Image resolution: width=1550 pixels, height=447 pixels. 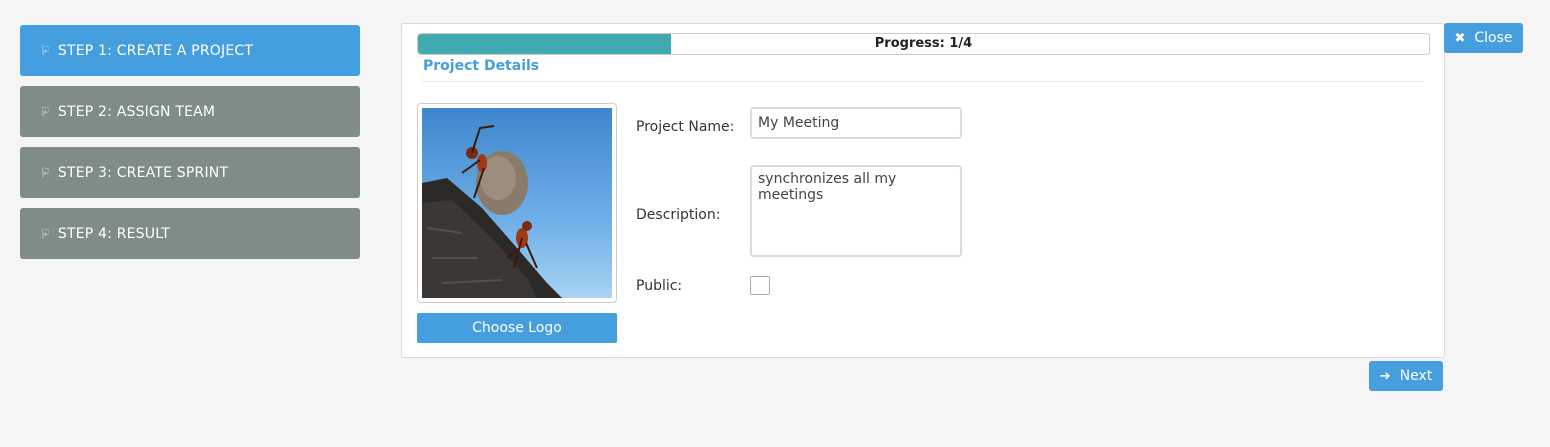 I want to click on description-label: Description:, so click(x=678, y=215).